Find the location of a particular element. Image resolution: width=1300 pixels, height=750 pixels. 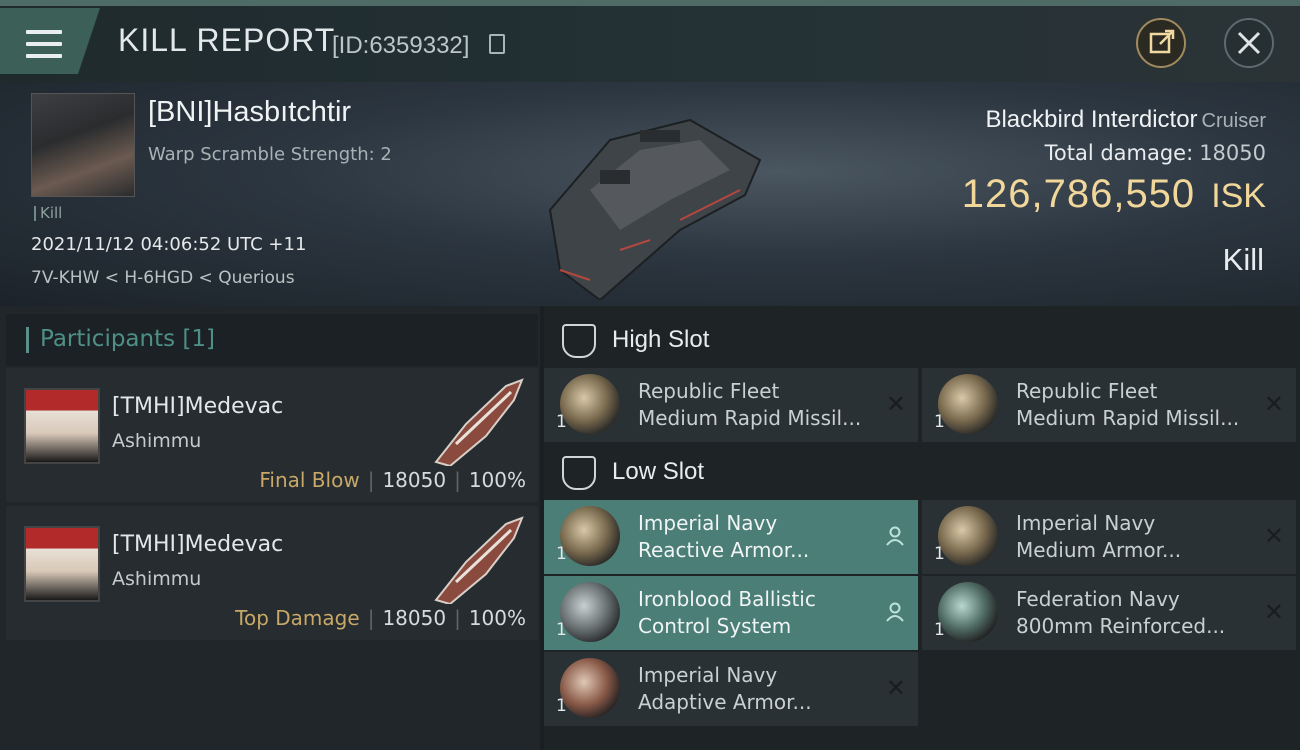

page-title: KILL REPORT is located at coordinates (227, 40).